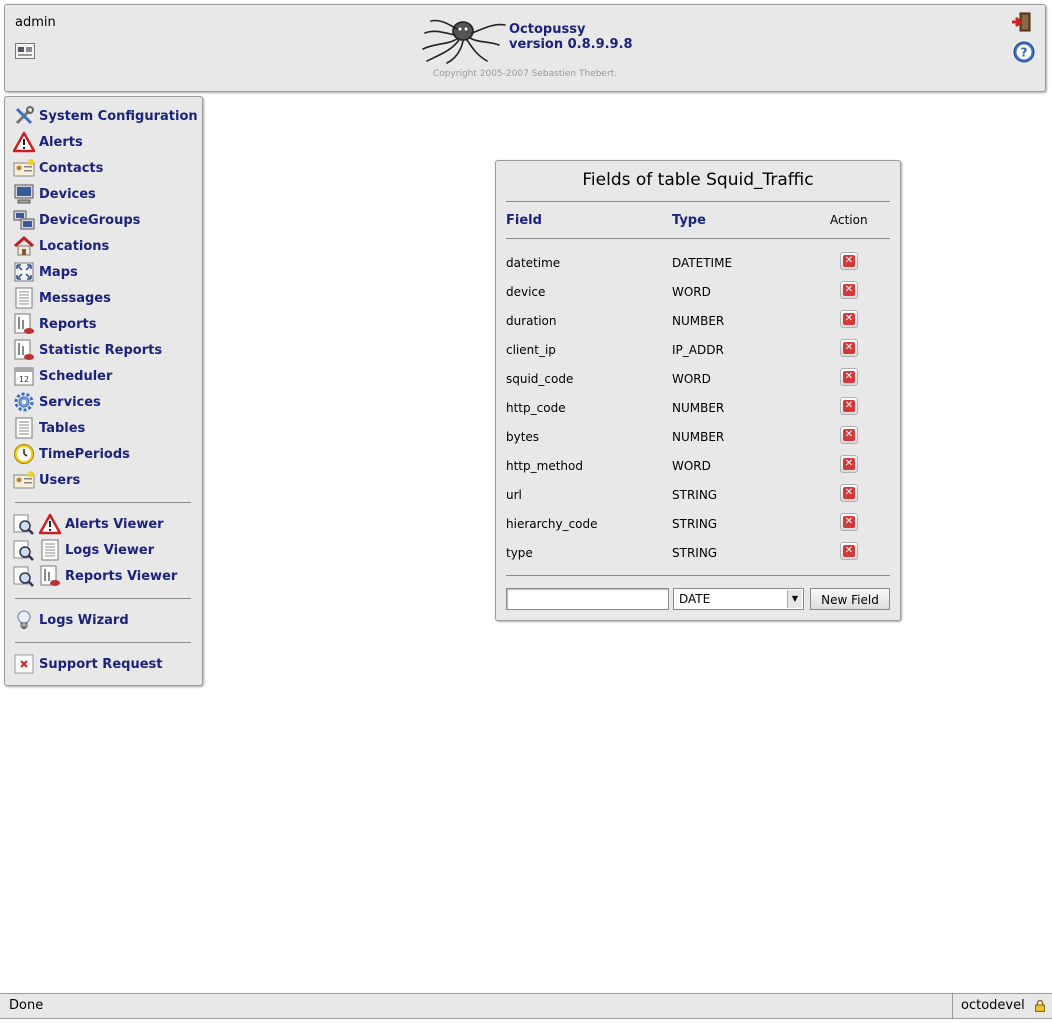  Describe the element at coordinates (101, 664) in the screenshot. I see `menu-item-label: Support Request` at that location.